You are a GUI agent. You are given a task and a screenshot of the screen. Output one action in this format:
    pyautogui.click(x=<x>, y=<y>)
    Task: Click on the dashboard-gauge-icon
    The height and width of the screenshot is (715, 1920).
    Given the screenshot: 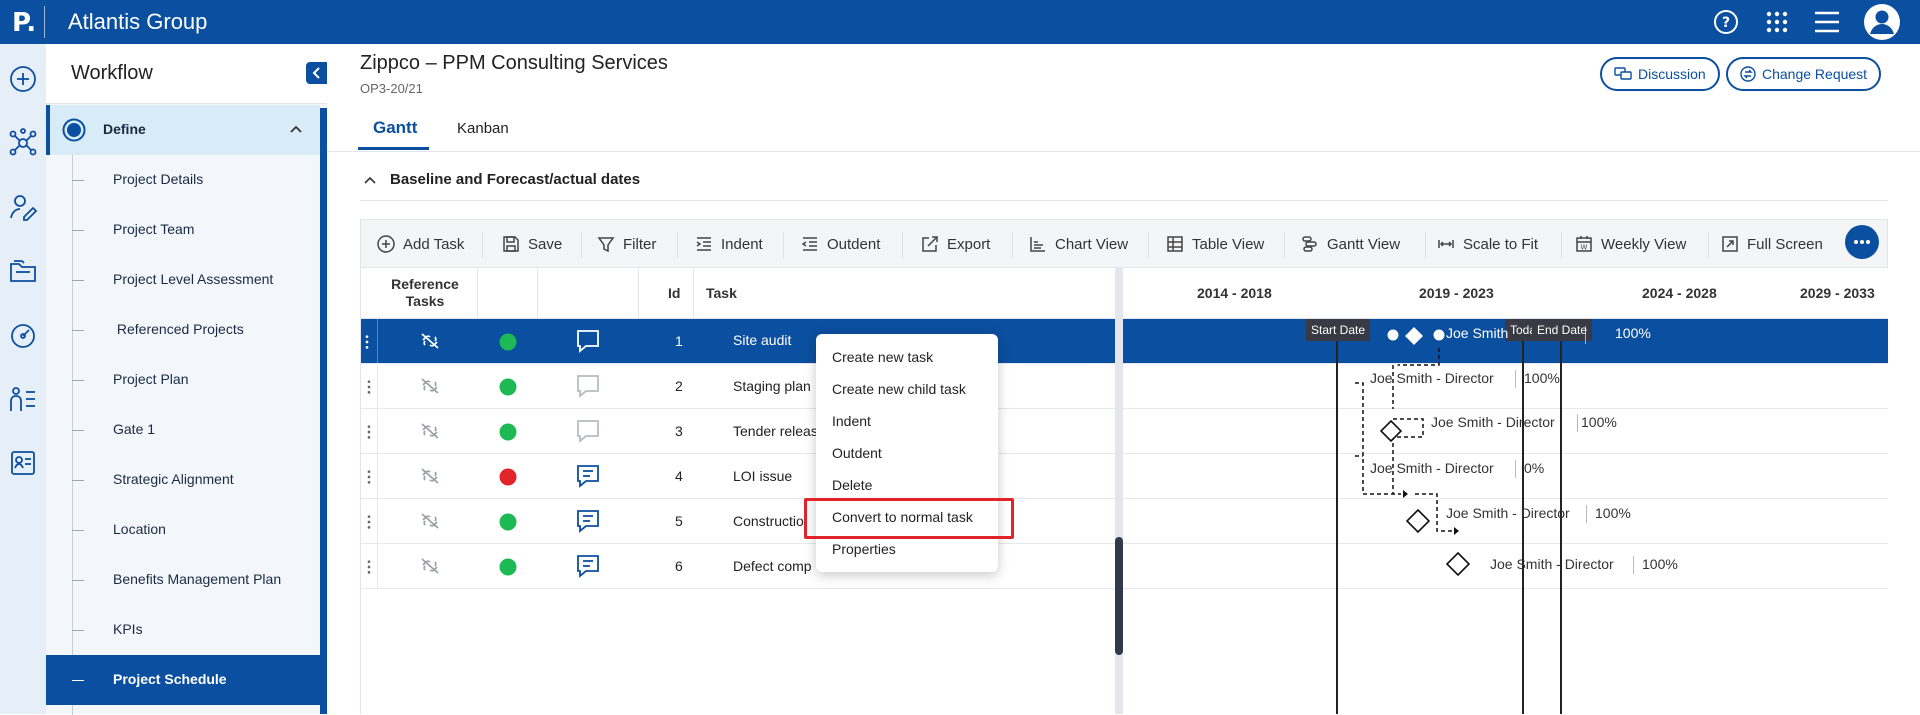 What is the action you would take?
    pyautogui.click(x=23, y=335)
    